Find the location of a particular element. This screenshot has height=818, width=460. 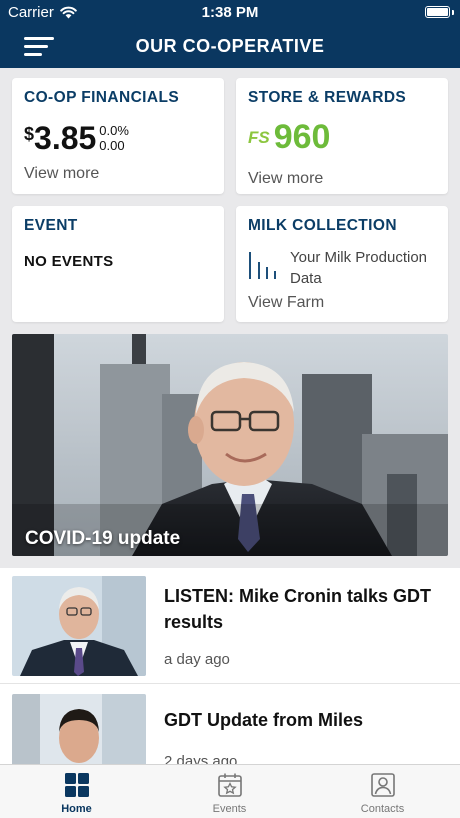

store-rewards-card: STORE & REWARDS FS 960 View more is located at coordinates (342, 136).